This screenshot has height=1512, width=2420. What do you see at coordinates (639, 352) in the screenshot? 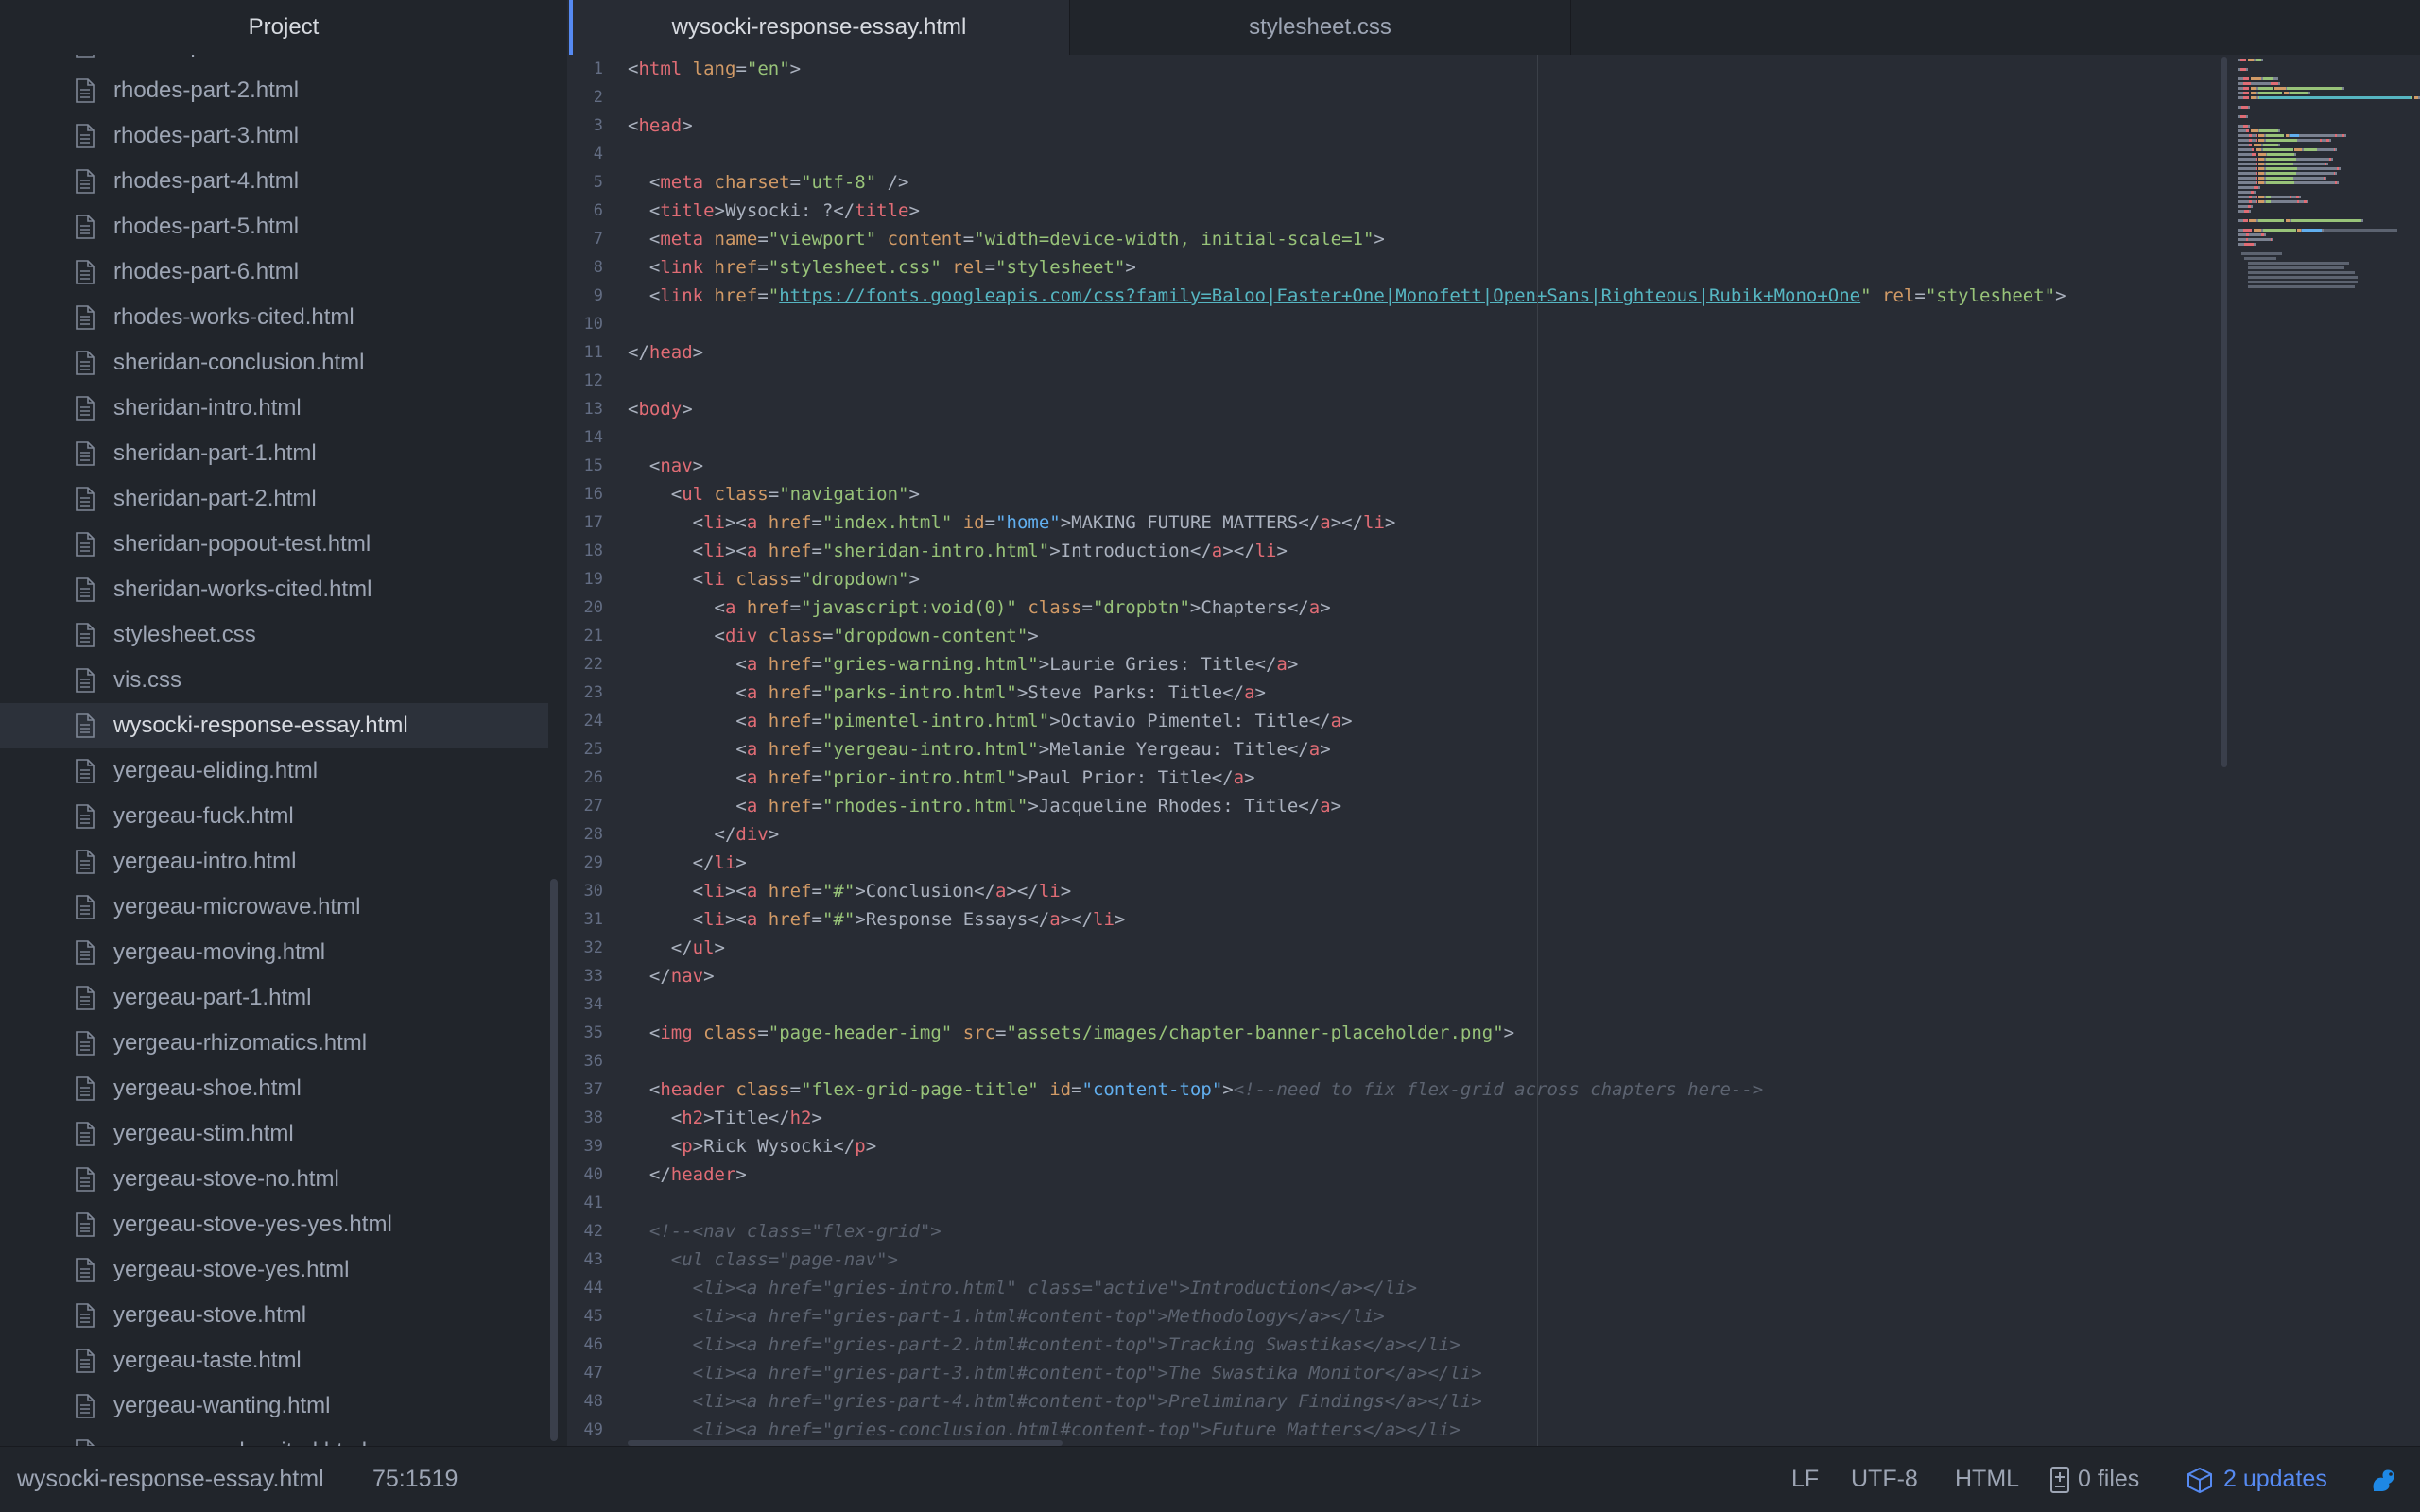
I see `code-token: </` at bounding box center [639, 352].